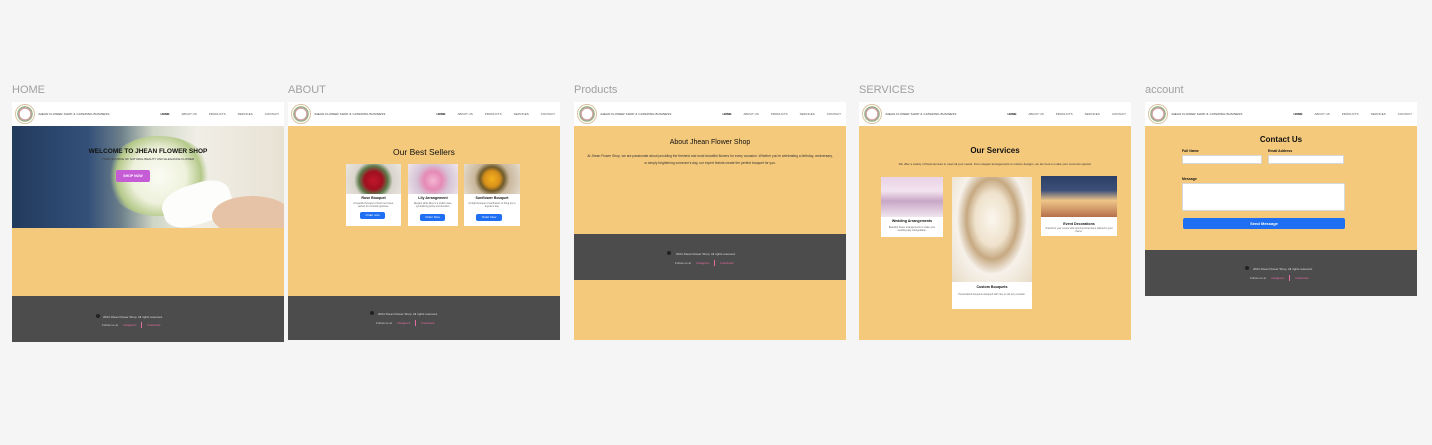  I want to click on full-name-label: Full Name, so click(1190, 151).